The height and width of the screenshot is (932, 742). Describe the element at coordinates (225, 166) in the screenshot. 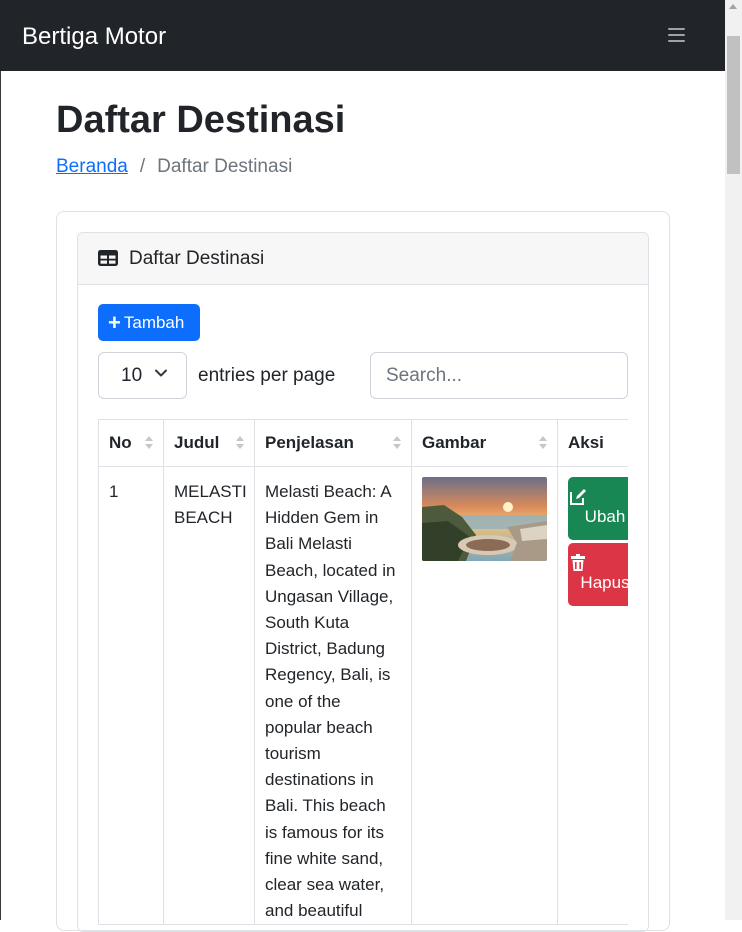

I see `breadcrumb-current: Daftar Destinasi` at that location.